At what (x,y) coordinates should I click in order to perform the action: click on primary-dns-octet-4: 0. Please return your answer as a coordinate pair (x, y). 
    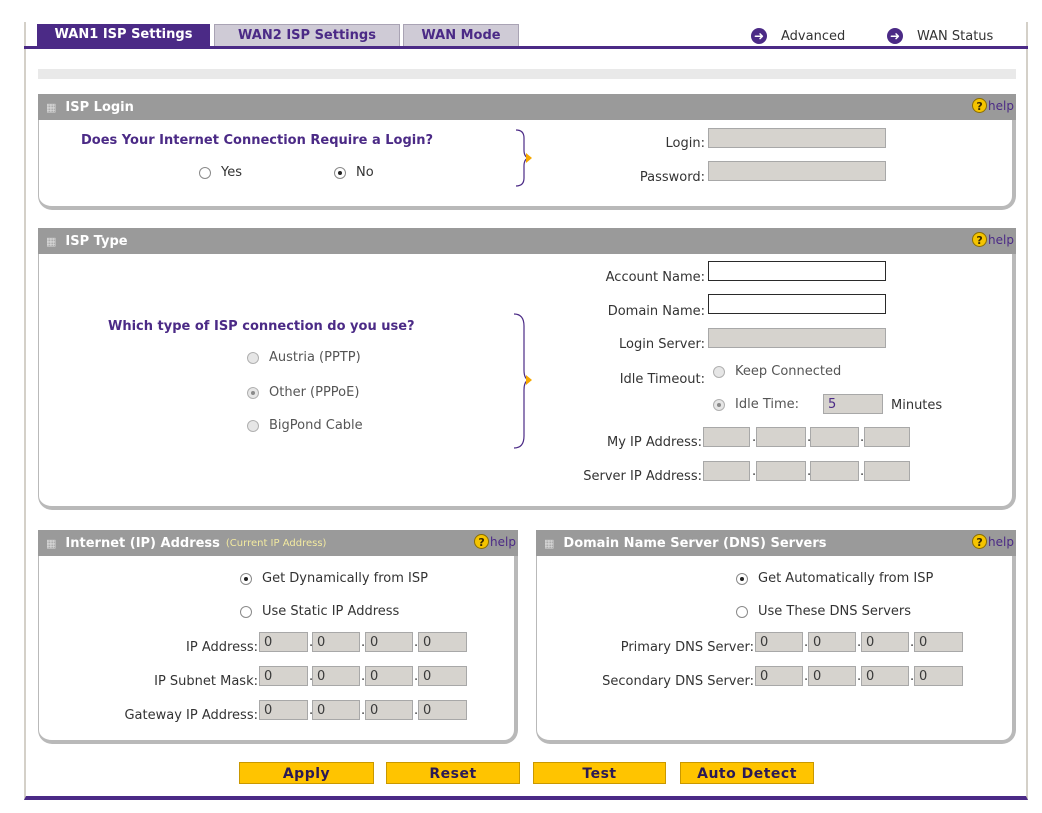
    Looking at the image, I should click on (938, 642).